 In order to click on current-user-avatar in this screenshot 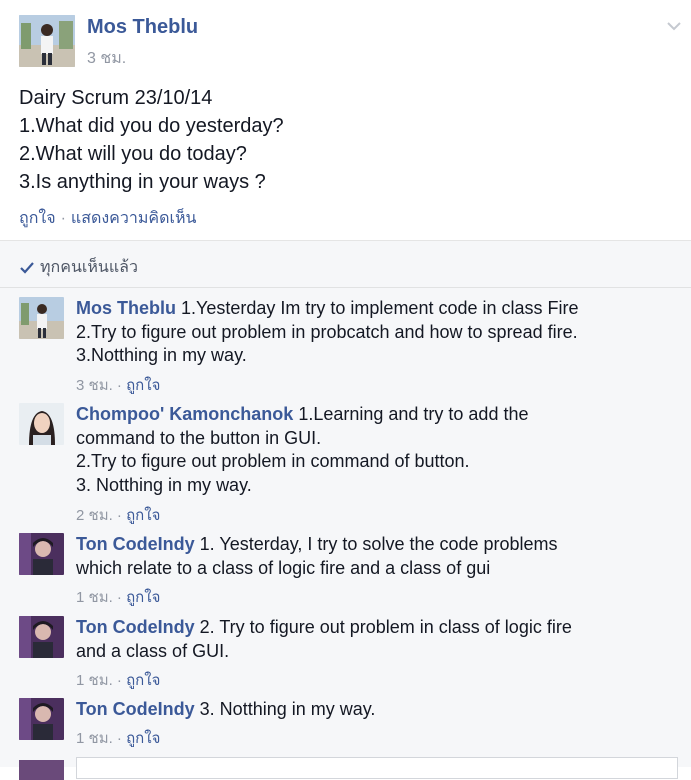, I will do `click(41, 770)`.